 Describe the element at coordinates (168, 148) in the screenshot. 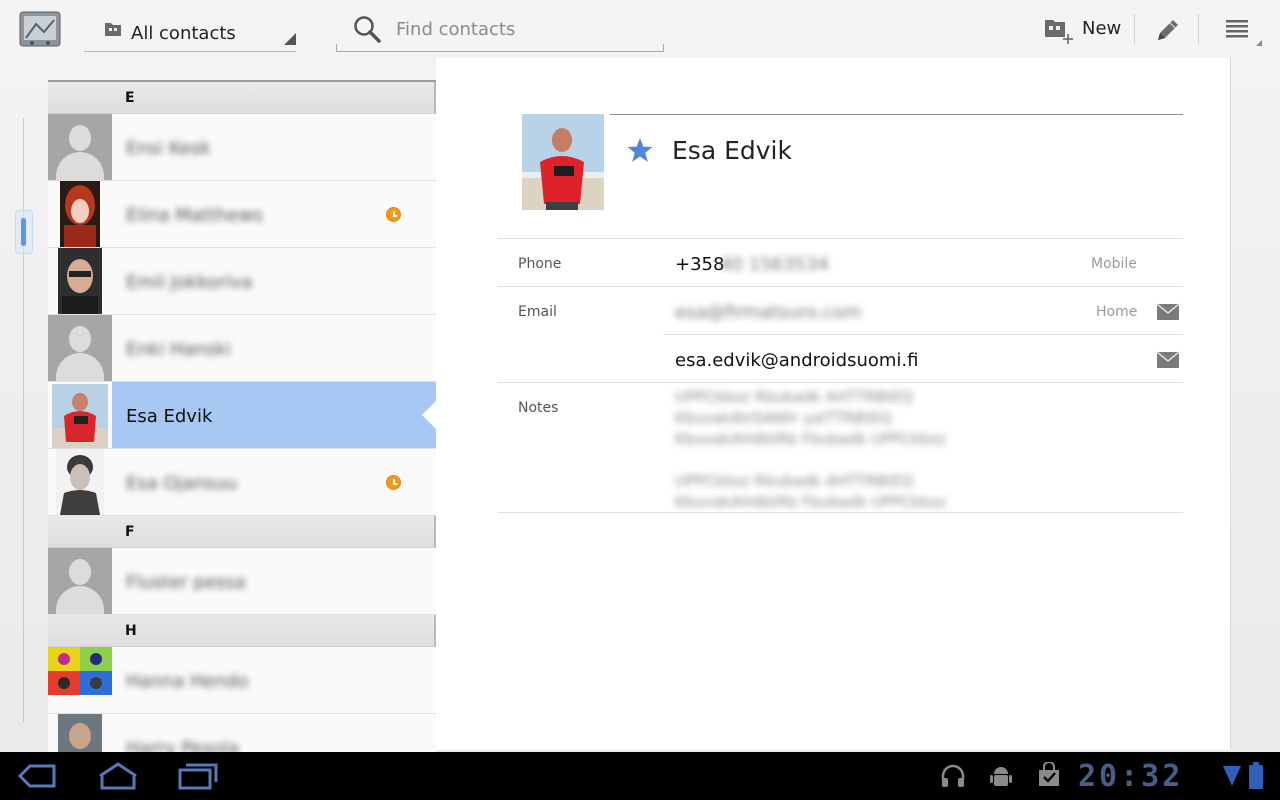

I see `contact-name: Ensi Kesk` at that location.